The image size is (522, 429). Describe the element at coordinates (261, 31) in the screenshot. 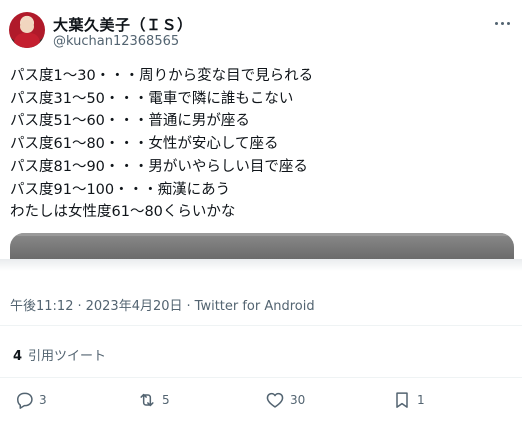

I see `tweet-header: 大葉久美子（ＩＳ） @kuchan12368565` at that location.